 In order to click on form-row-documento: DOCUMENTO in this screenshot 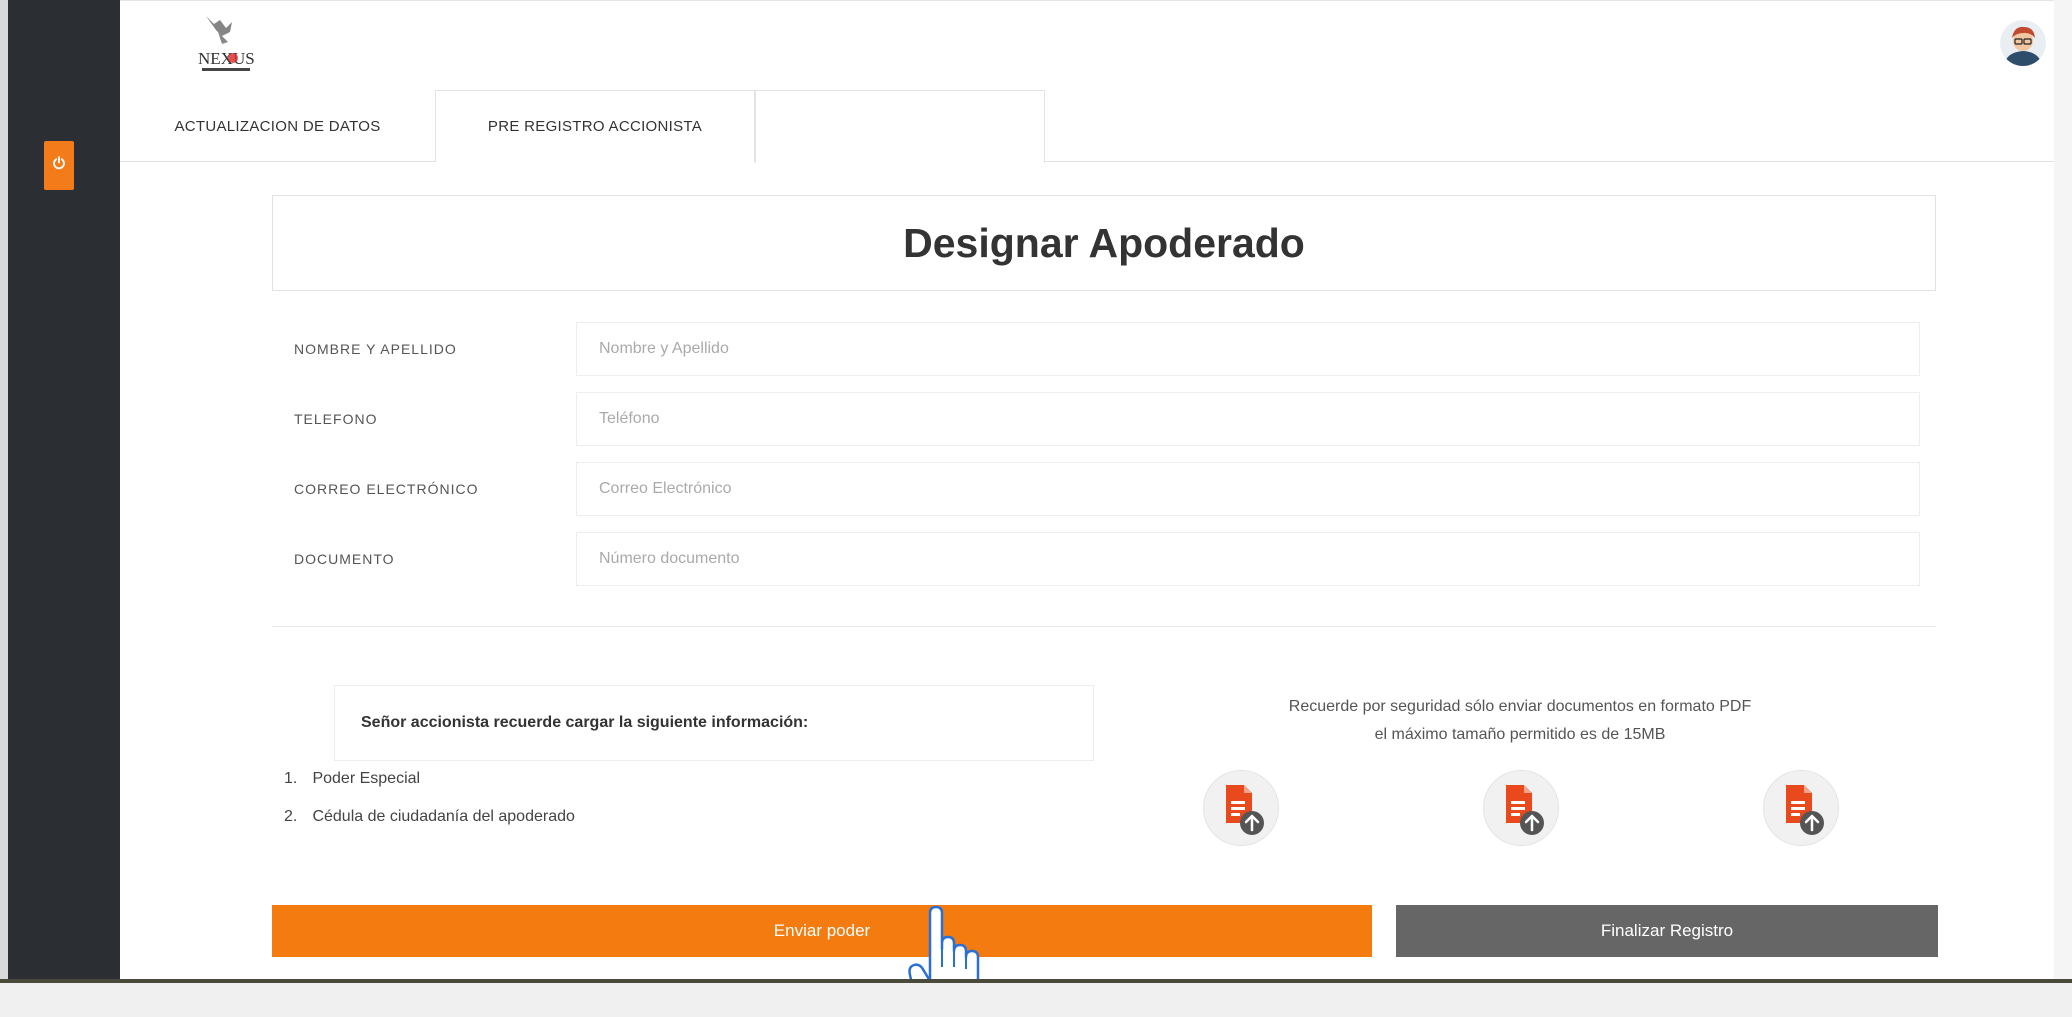, I will do `click(1104, 559)`.